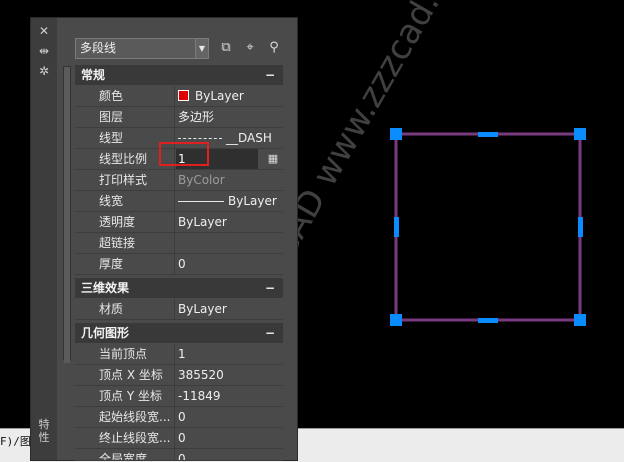  What do you see at coordinates (179, 75) in the screenshot?
I see `section-general: 常规 −` at bounding box center [179, 75].